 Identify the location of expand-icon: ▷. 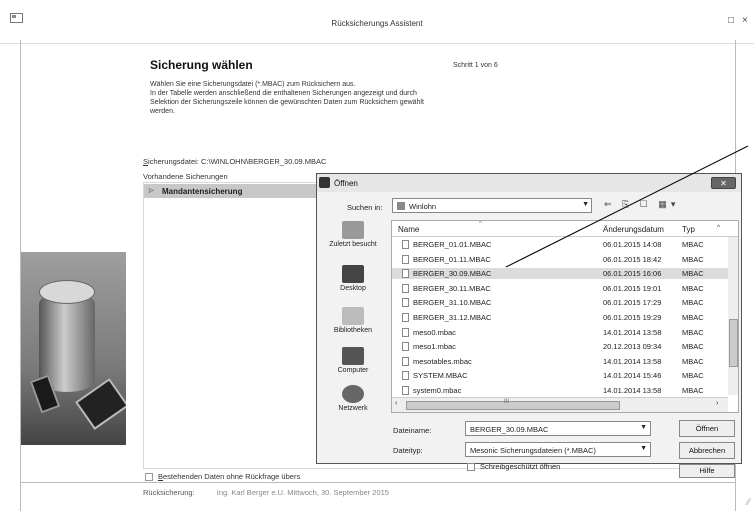
(151, 190).